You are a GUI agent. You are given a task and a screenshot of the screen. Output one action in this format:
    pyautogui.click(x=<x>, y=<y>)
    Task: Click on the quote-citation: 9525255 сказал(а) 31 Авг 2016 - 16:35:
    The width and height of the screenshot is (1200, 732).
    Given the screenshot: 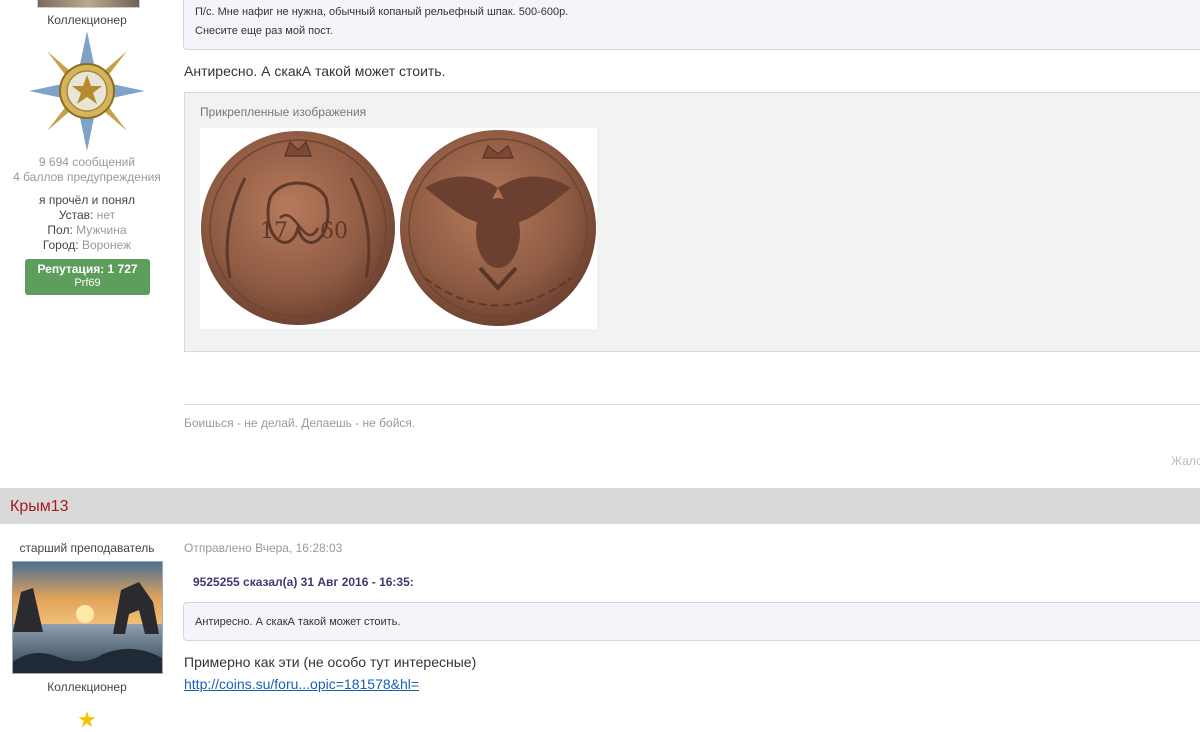 What is the action you would take?
    pyautogui.click(x=303, y=582)
    